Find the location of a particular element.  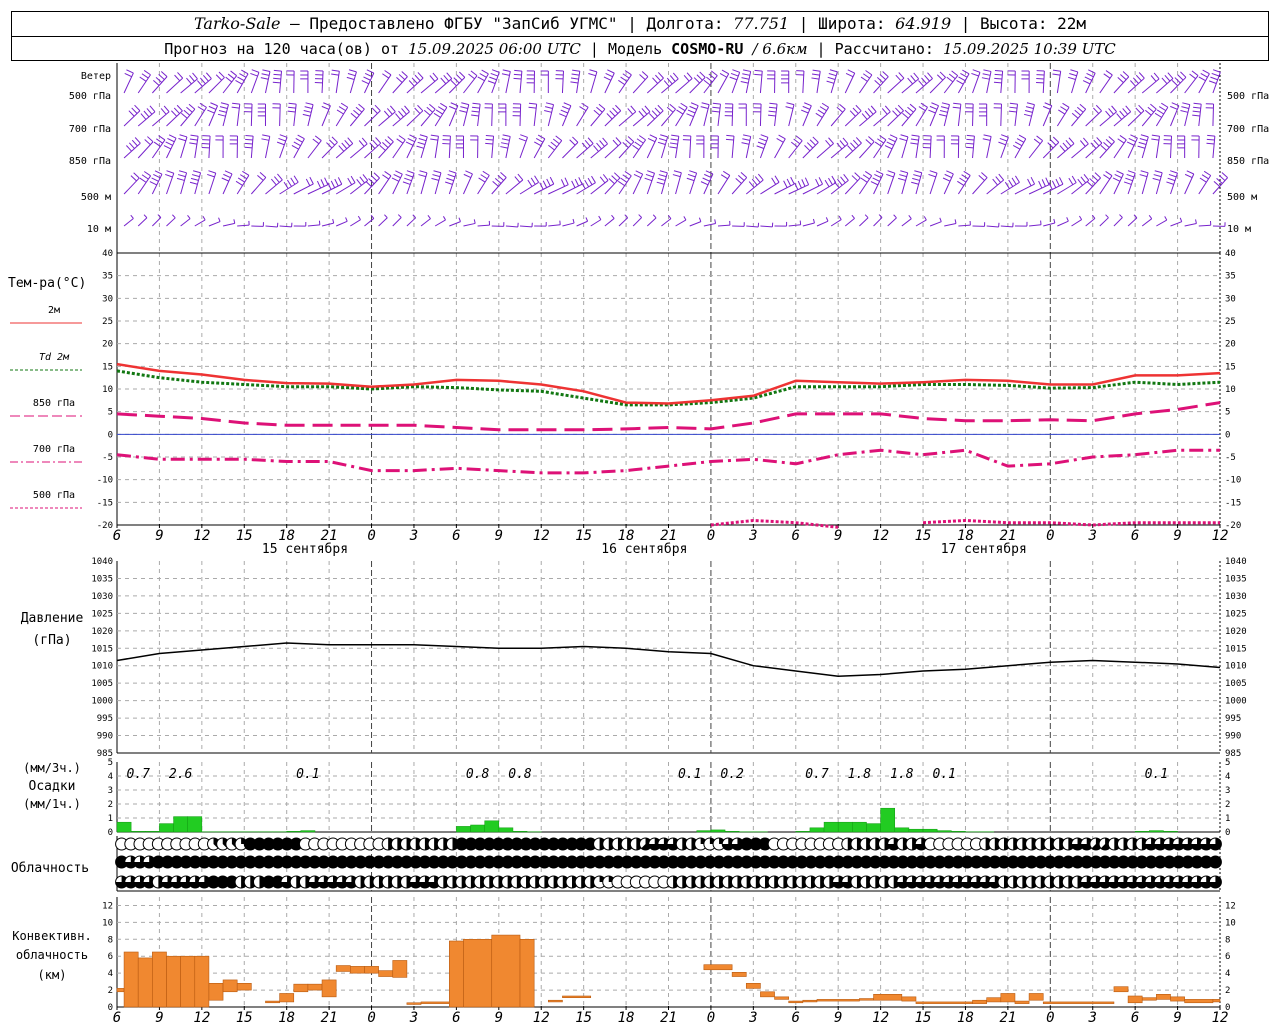

temp-xtick-label: 12 is located at coordinates (880, 536).